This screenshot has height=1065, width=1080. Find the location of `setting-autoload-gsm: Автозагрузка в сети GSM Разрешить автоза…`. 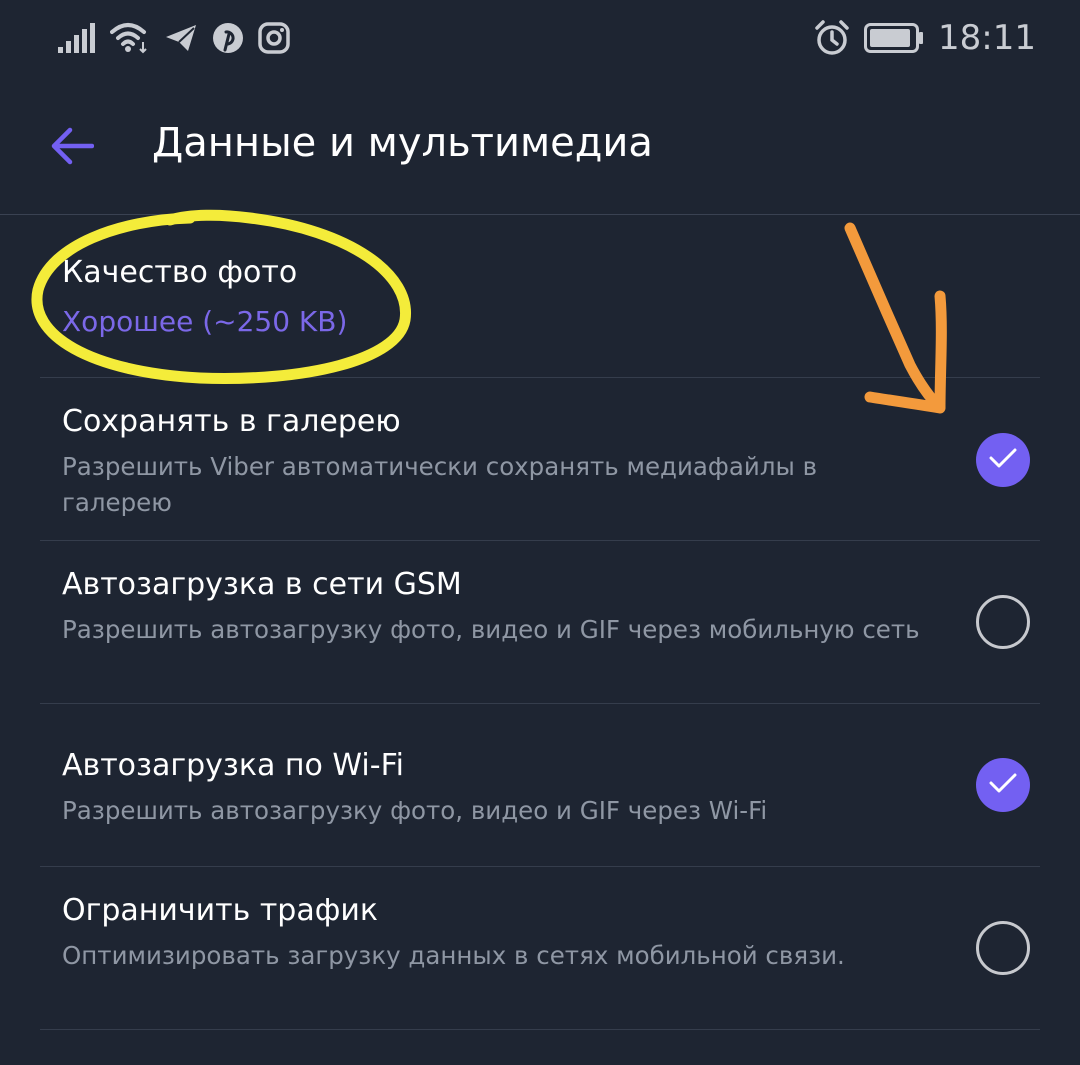

setting-autoload-gsm: Автозагрузка в сети GSM Разрешить автоза… is located at coordinates (540, 622).